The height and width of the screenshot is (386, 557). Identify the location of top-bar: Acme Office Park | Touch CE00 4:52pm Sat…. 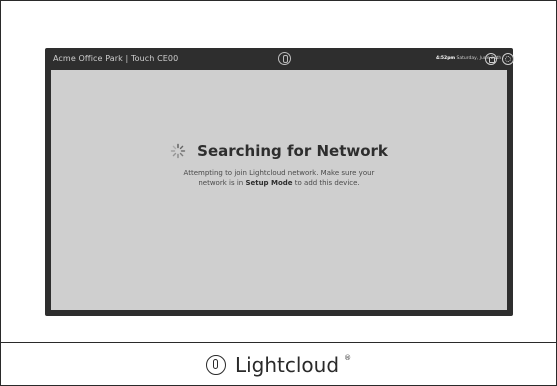
(279, 59).